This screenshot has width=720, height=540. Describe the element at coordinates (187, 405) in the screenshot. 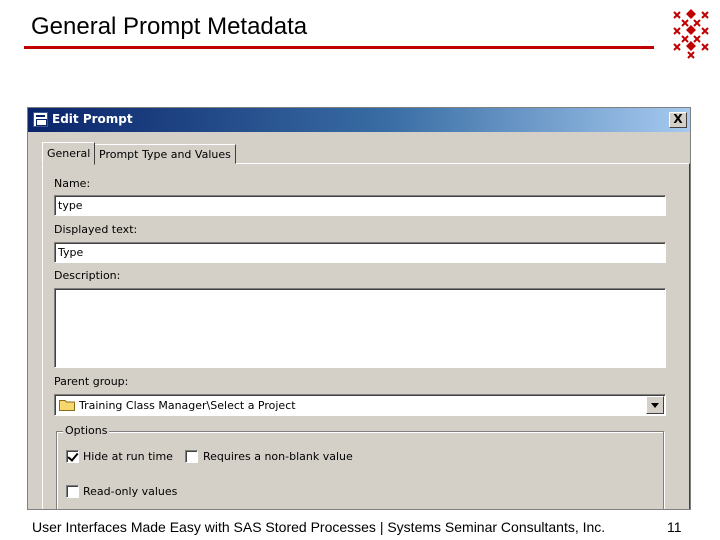

I see `parent-group-value: Training Class Manager\Select a Project` at that location.